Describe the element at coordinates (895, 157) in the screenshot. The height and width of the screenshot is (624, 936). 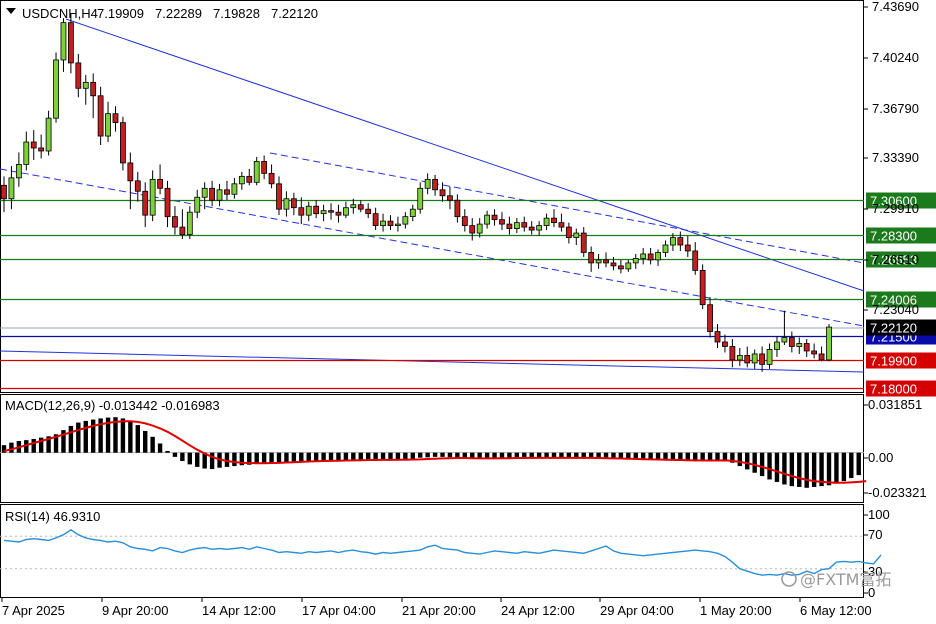
I see `price-tick-label: 7.33390` at that location.